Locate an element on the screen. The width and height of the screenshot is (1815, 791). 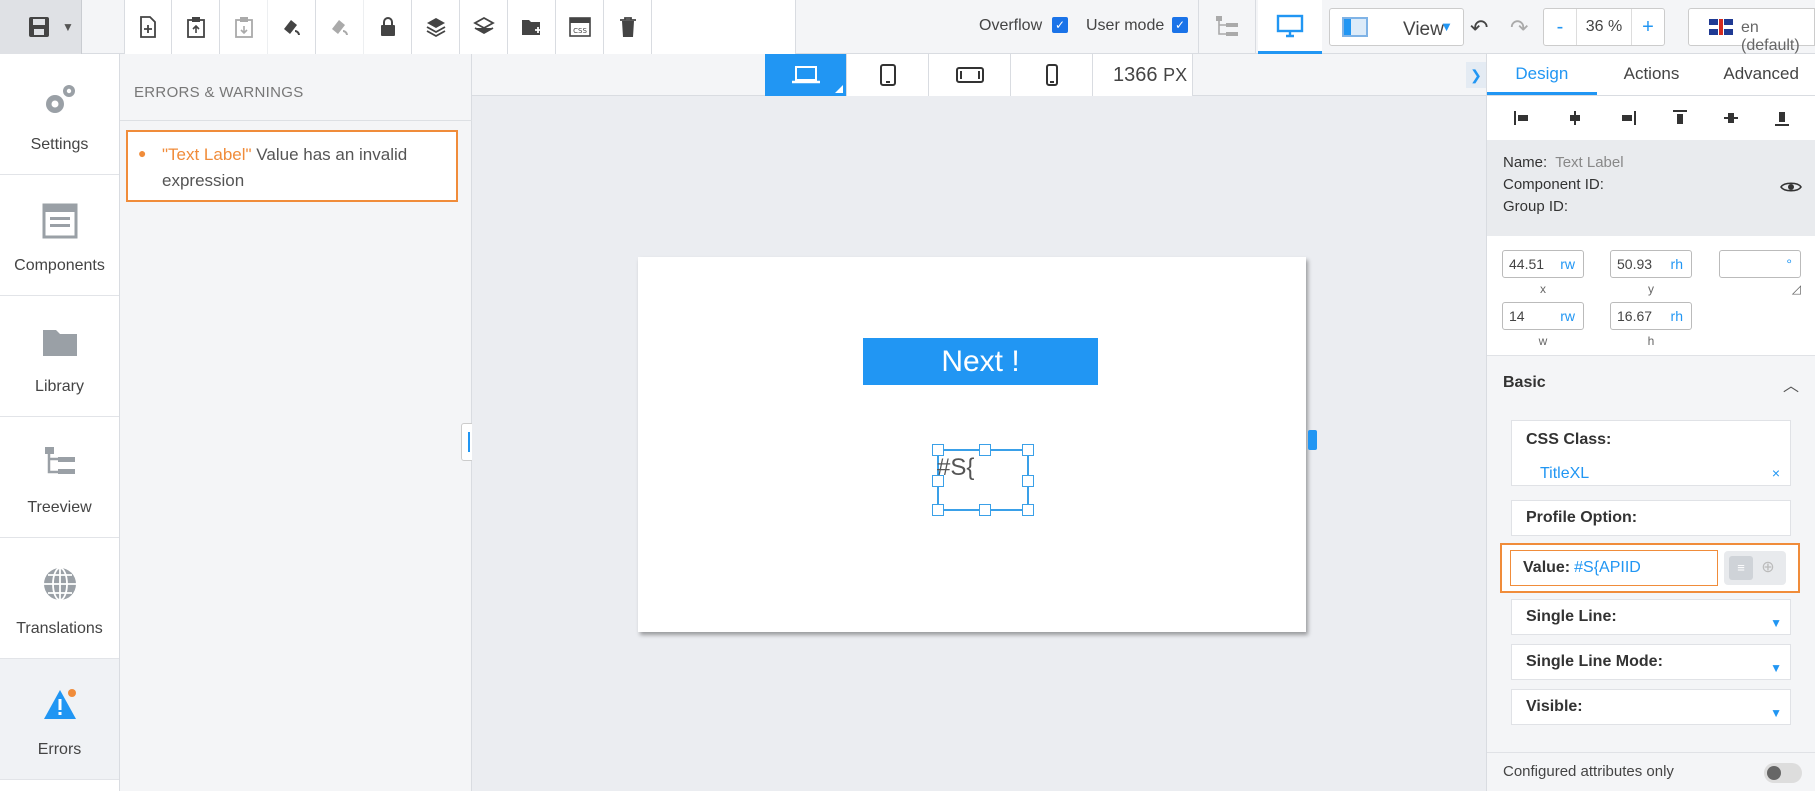
eye-icon is located at coordinates (1791, 187).